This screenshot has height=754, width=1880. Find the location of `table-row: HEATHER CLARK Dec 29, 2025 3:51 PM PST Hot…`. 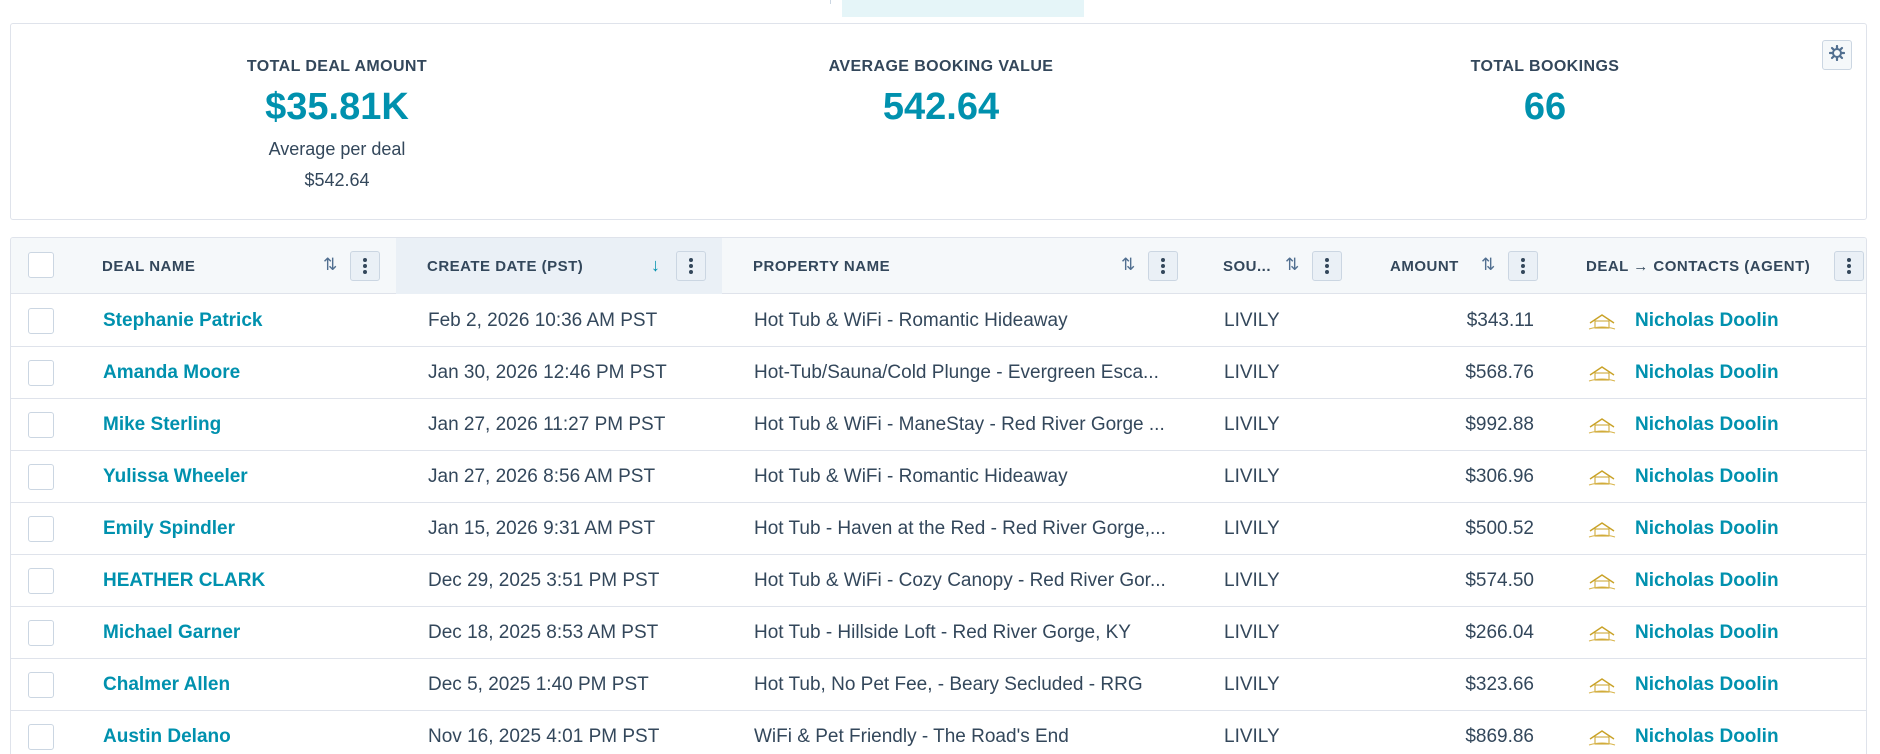

table-row: HEATHER CLARK Dec 29, 2025 3:51 PM PST Hot… is located at coordinates (938, 581).